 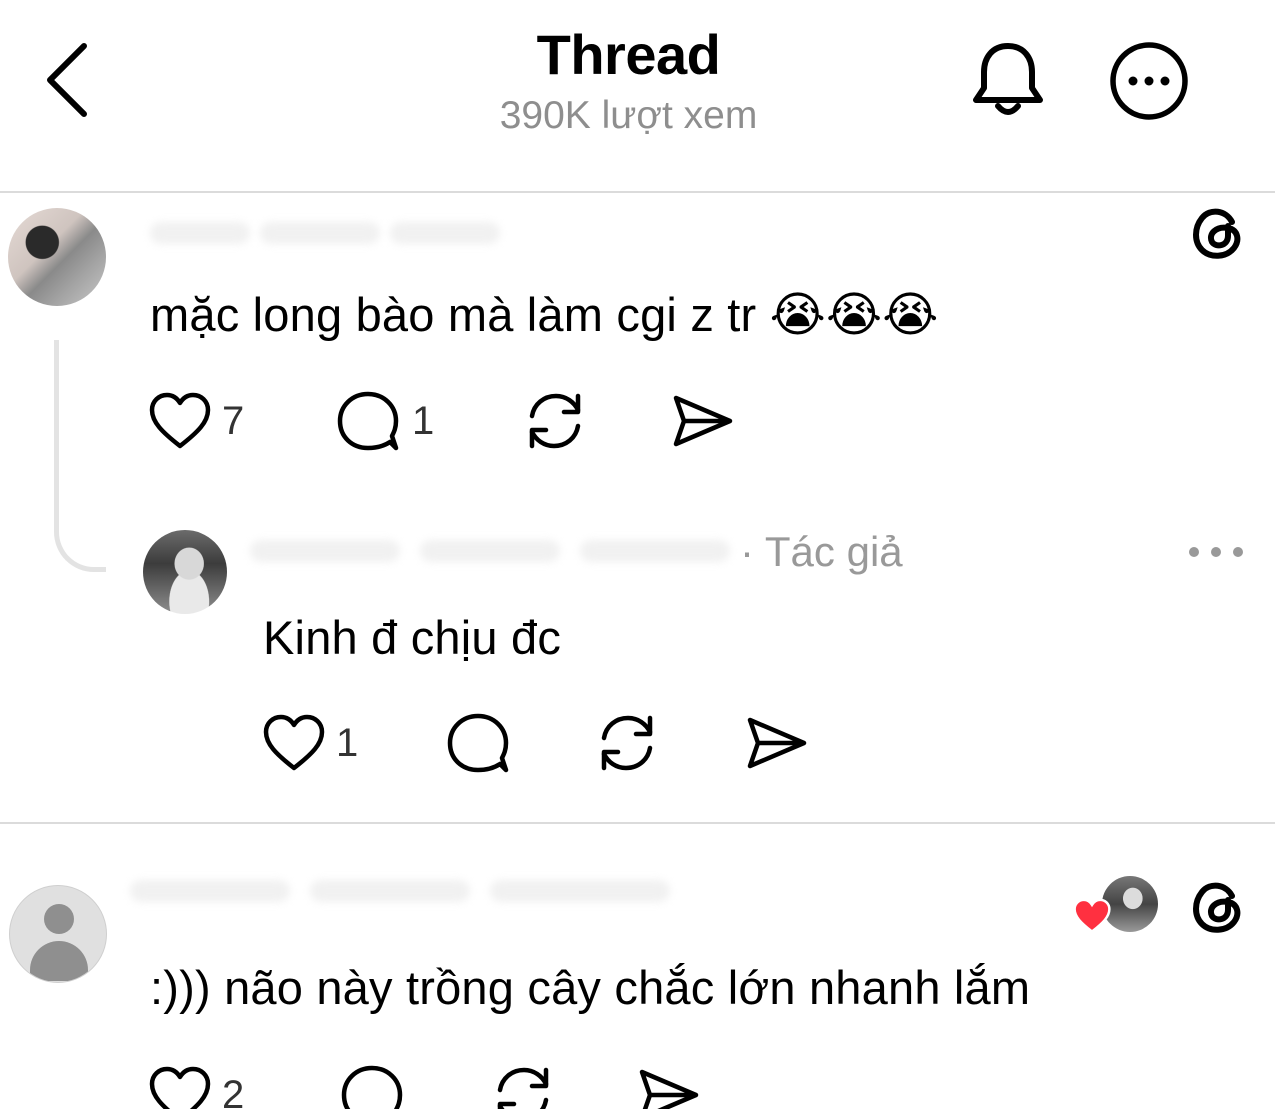 What do you see at coordinates (233, 420) in the screenshot?
I see `like-count: 7` at bounding box center [233, 420].